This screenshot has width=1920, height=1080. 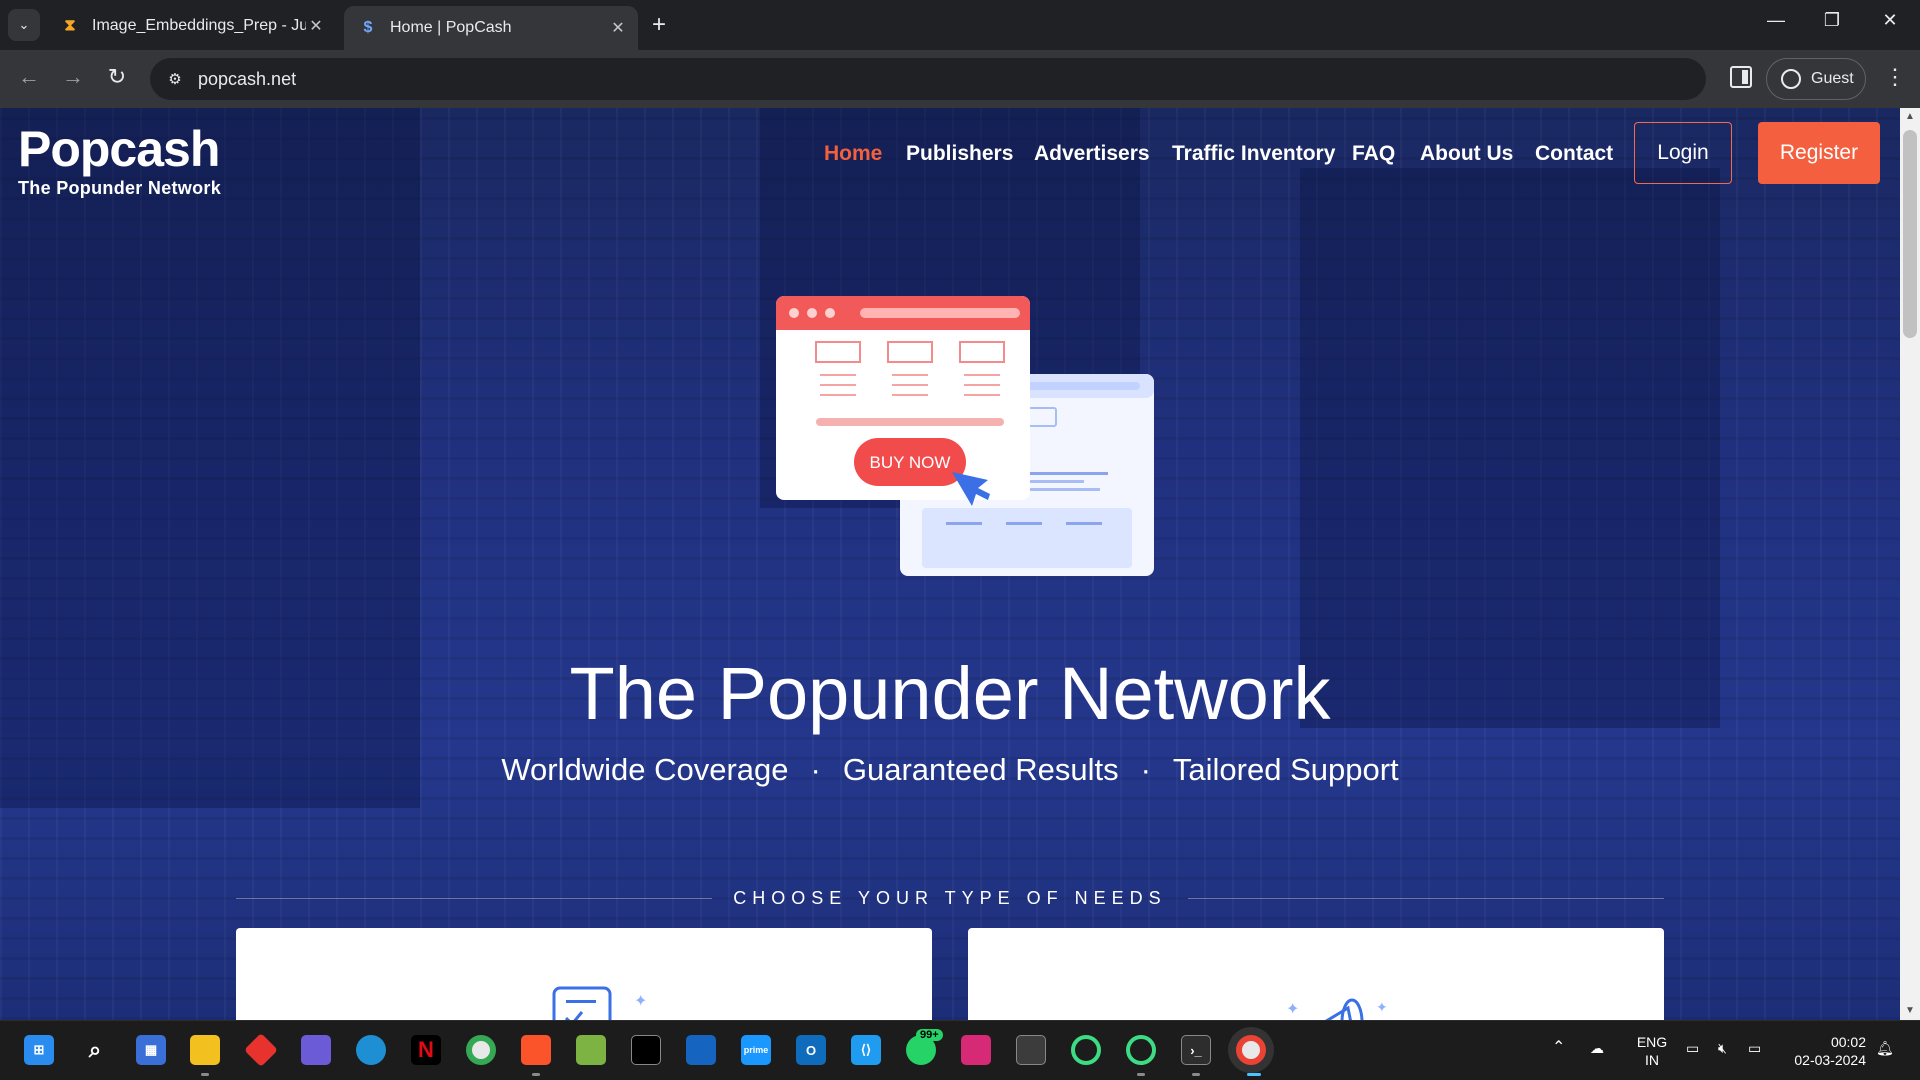 I want to click on scrollbar-thumb, so click(x=1910, y=234).